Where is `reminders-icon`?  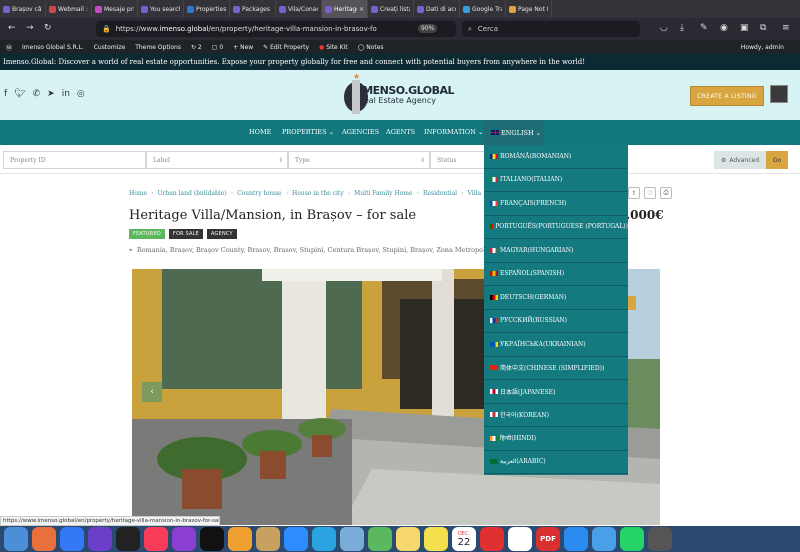 reminders-icon is located at coordinates (520, 539).